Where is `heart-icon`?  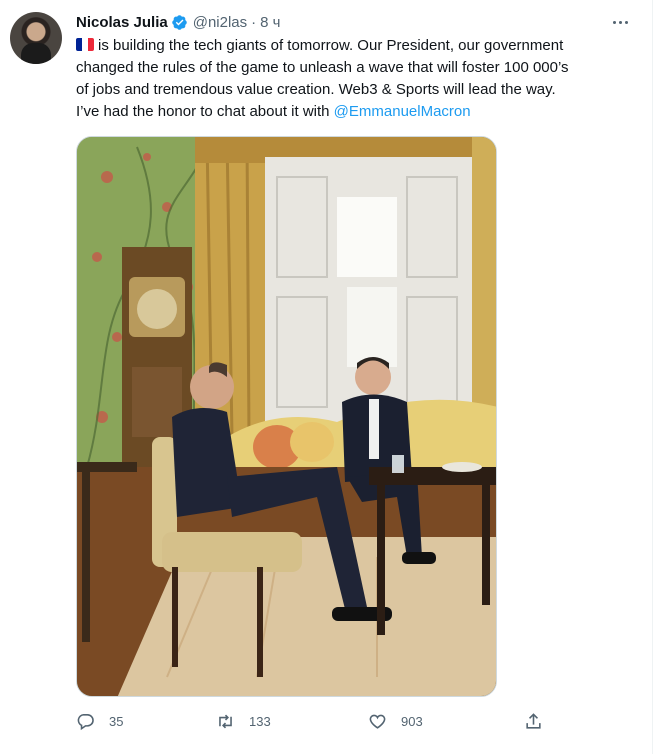 heart-icon is located at coordinates (377, 721).